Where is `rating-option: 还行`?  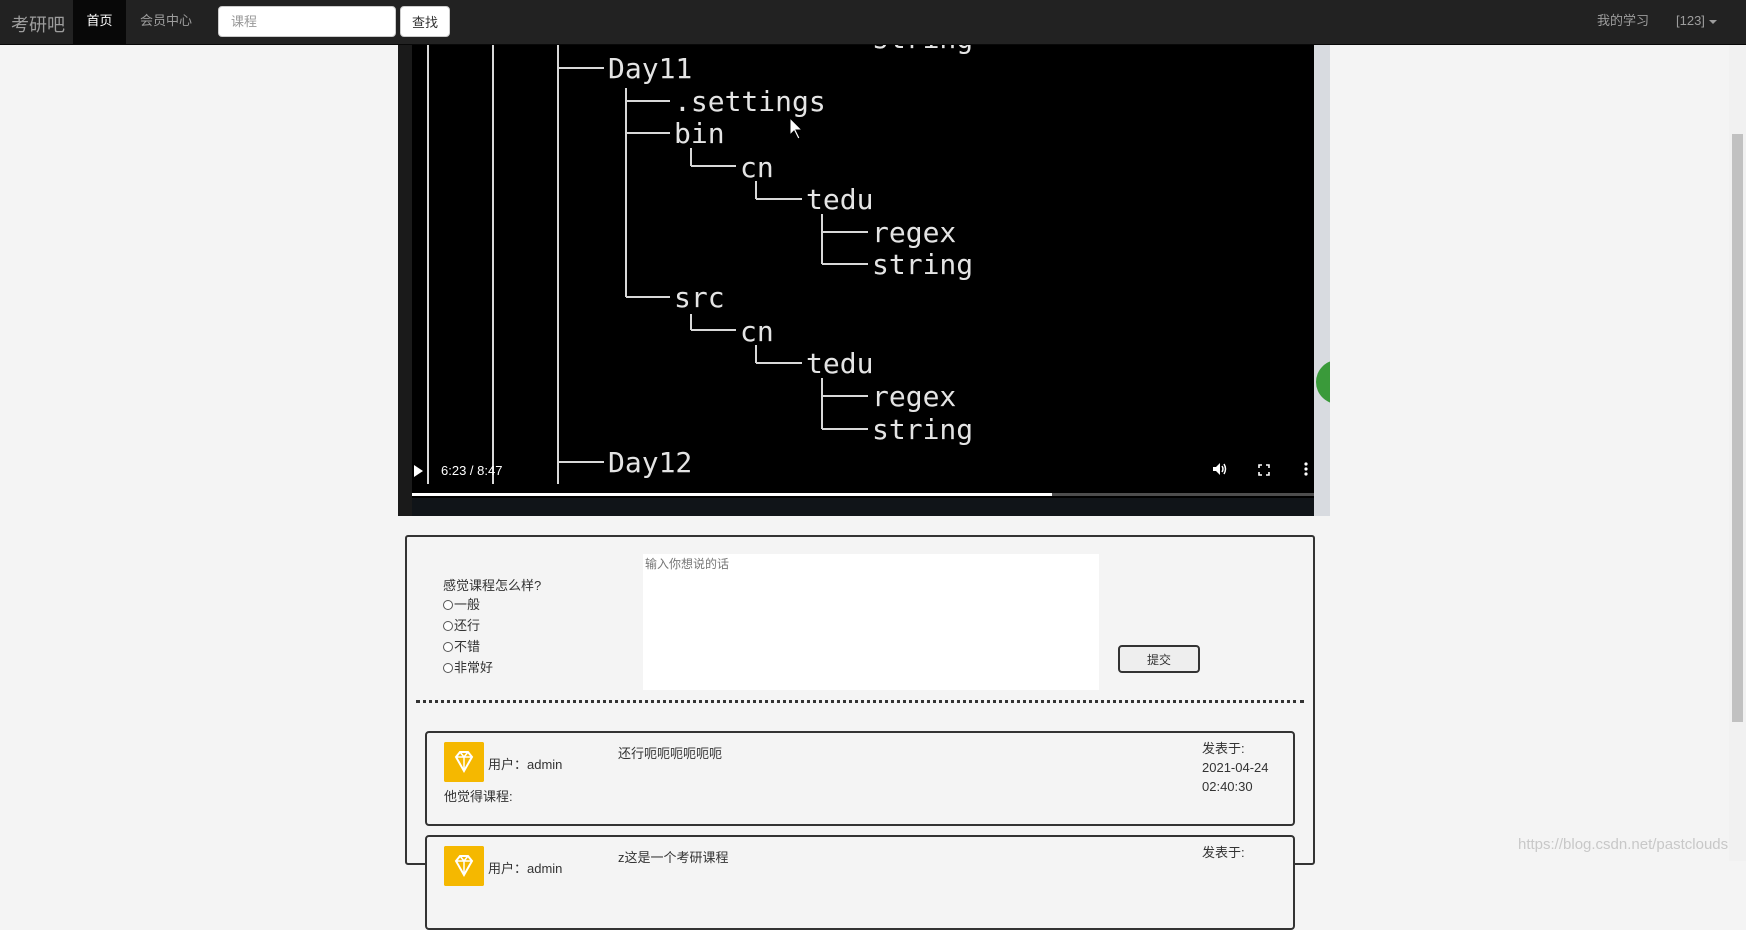 rating-option: 还行 is located at coordinates (461, 624).